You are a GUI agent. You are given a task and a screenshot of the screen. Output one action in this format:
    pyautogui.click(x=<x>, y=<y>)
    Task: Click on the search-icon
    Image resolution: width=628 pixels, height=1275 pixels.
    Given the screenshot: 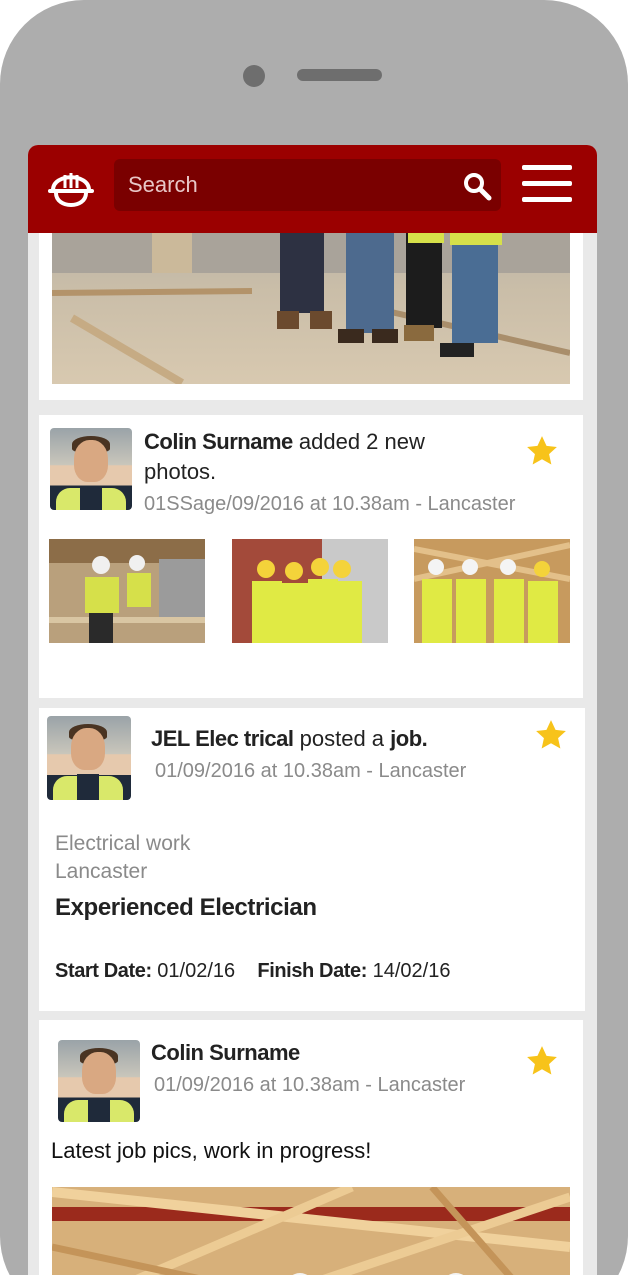 What is the action you would take?
    pyautogui.click(x=477, y=186)
    